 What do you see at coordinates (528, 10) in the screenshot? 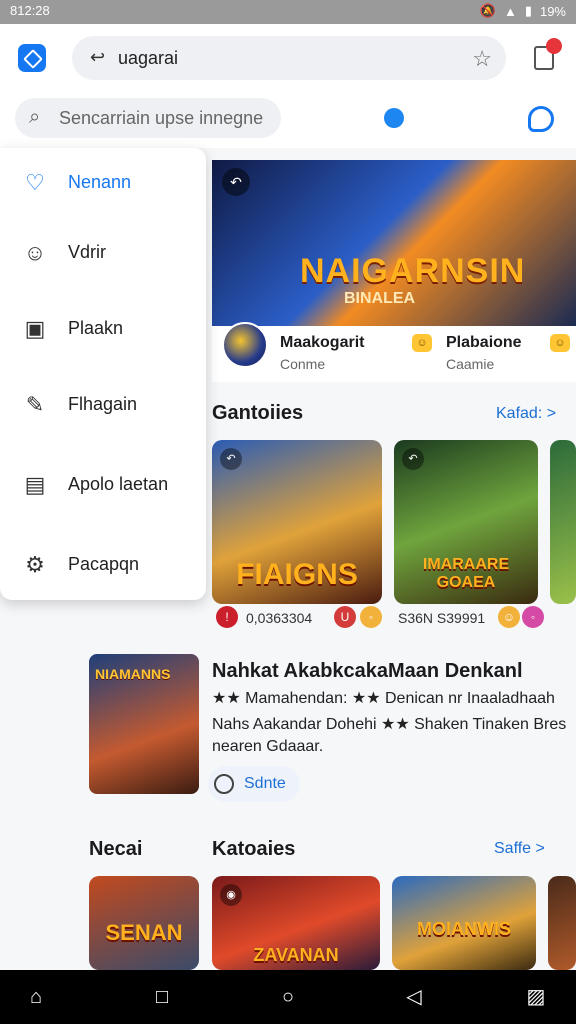
I see `signal-icon: ▮` at bounding box center [528, 10].